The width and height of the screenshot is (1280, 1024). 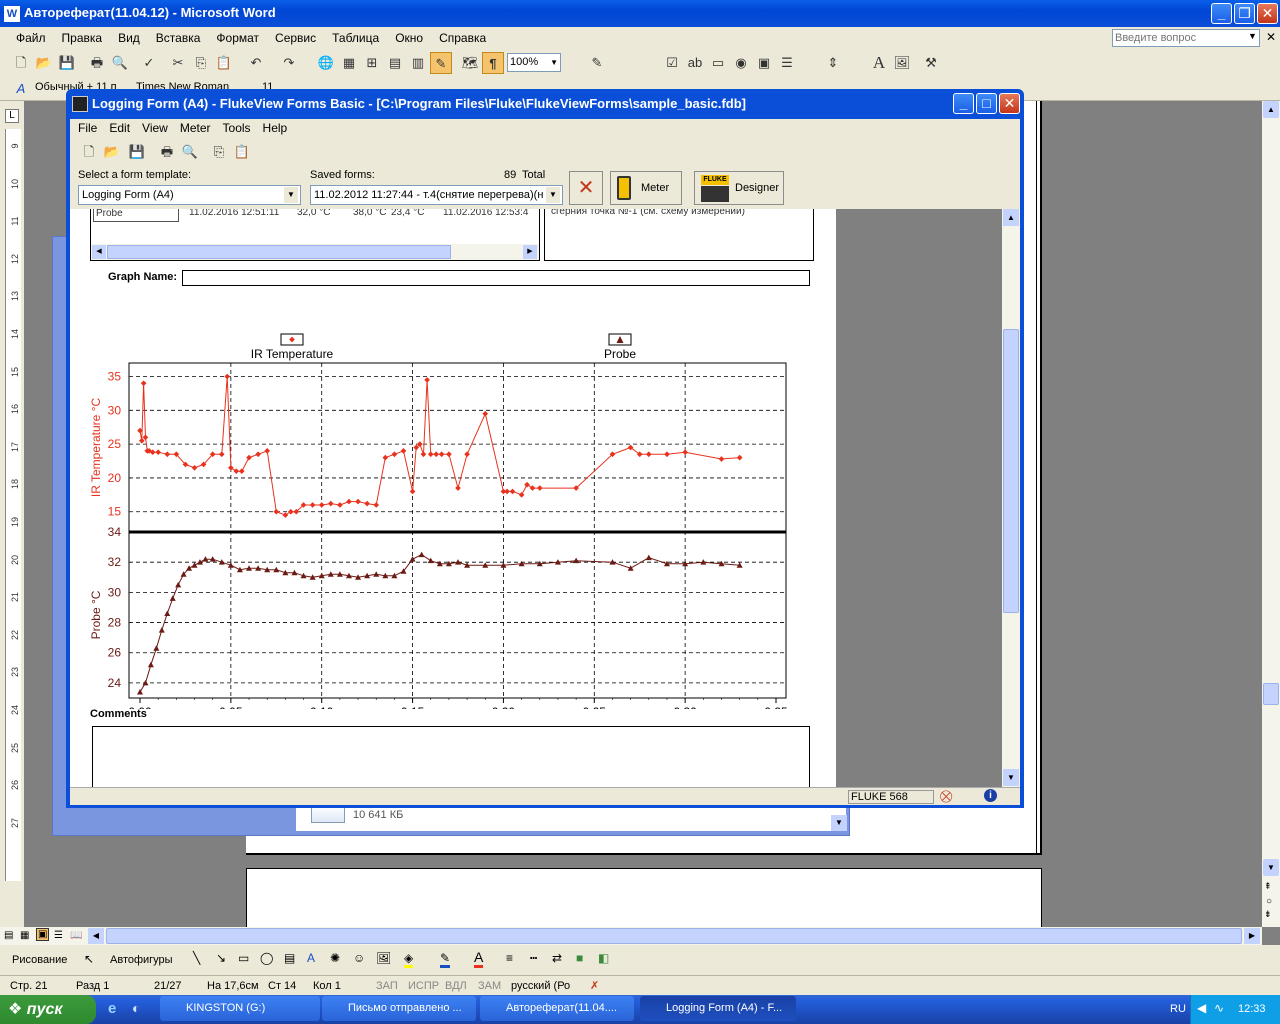 What do you see at coordinates (141, 960) in the screenshot?
I see `autoshapes-menu-button: Автофигуры` at bounding box center [141, 960].